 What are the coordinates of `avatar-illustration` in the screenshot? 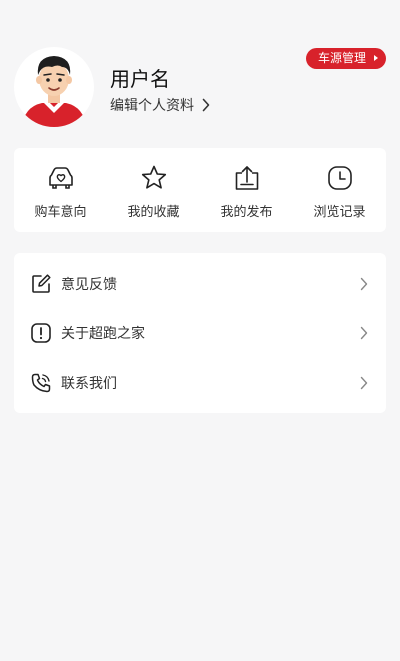 It's located at (54, 91).